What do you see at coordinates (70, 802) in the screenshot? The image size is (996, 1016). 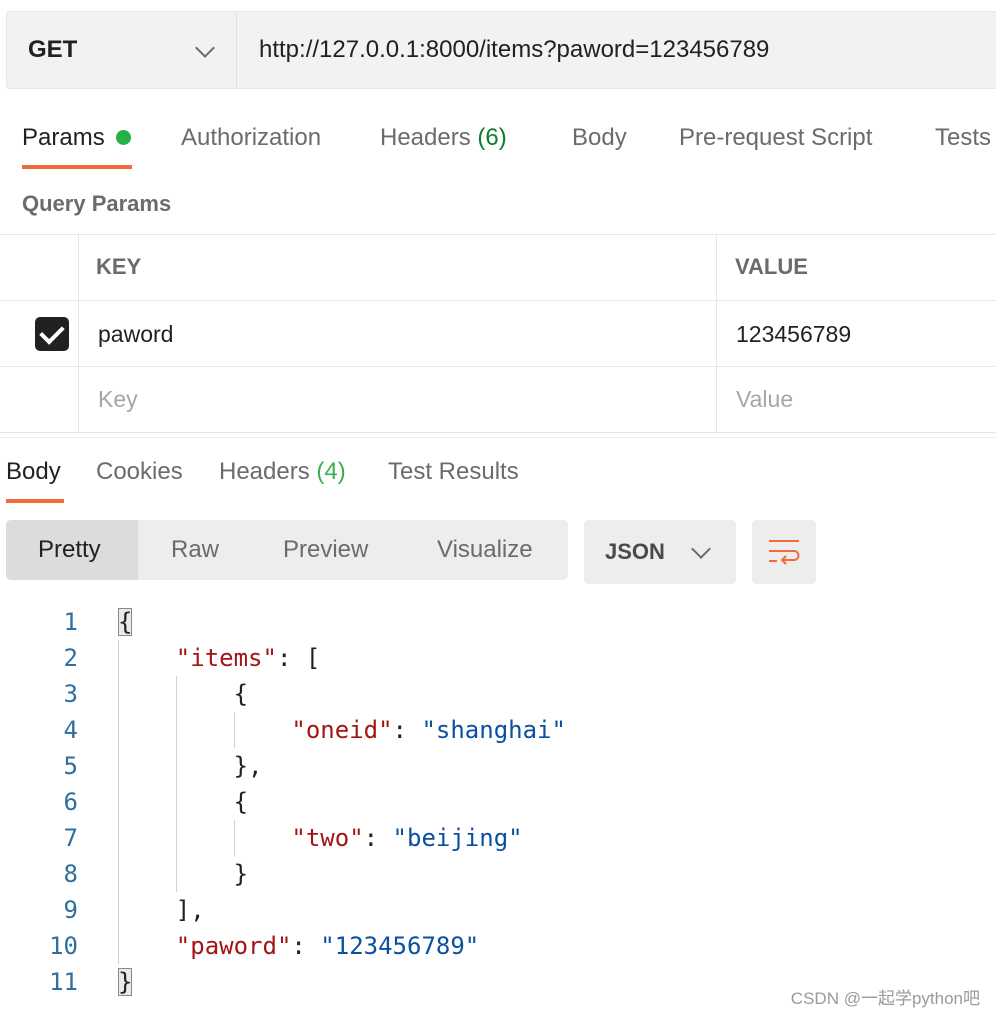 I see `line-number: 6` at bounding box center [70, 802].